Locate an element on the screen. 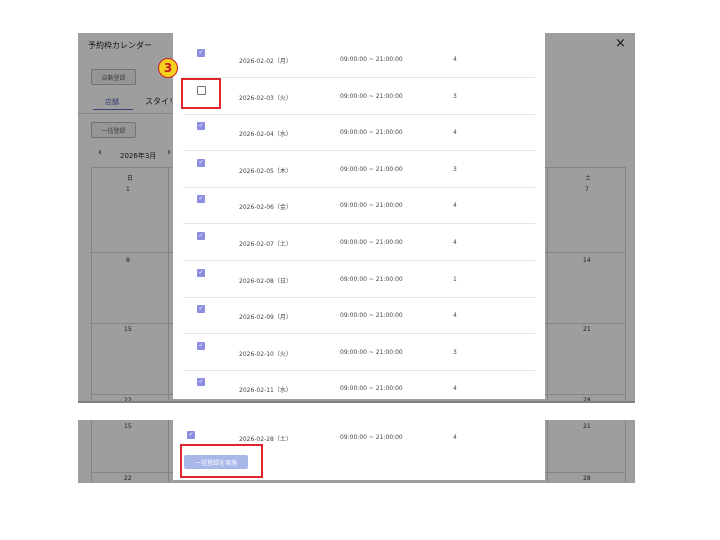  list-item: ✓ 2026-02-08（日） 09:00:00 ~ 21:00:00 1 is located at coordinates (359, 279).